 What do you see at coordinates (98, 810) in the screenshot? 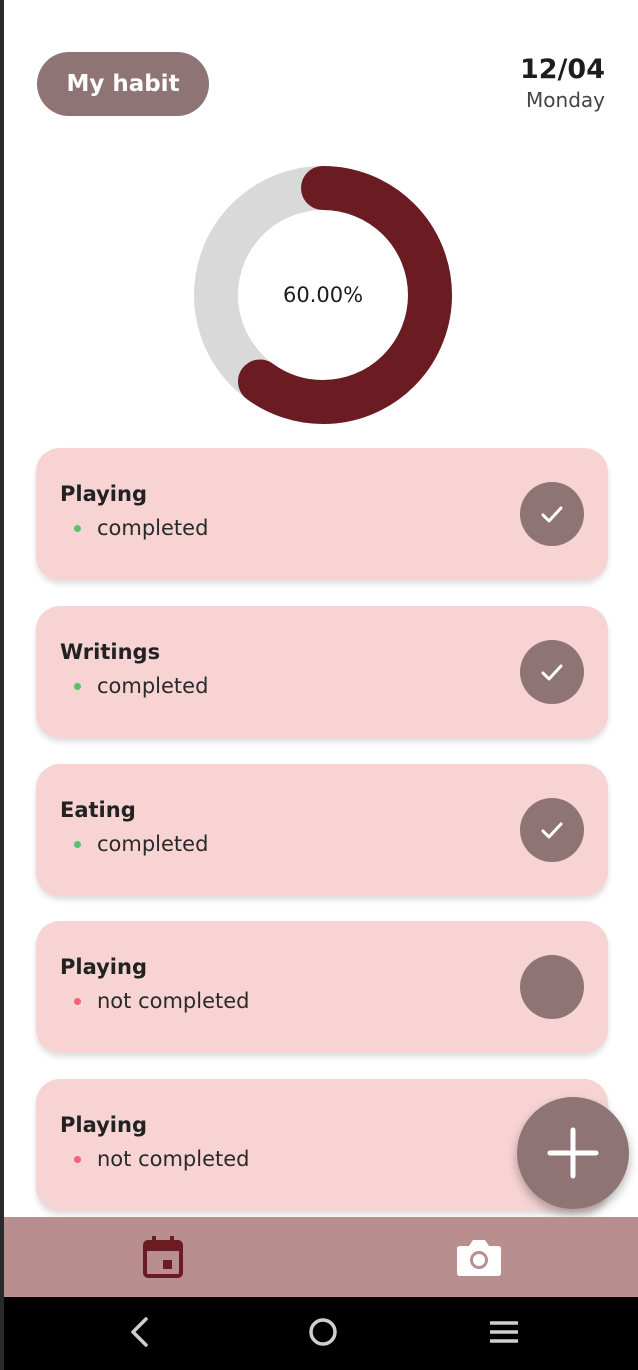
I see `habit-name: Eating` at bounding box center [98, 810].